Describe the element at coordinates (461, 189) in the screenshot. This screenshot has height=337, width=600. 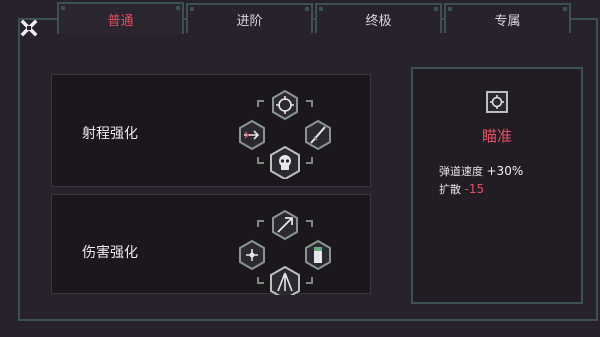
I see `stat-spread: 扩散 -15` at that location.